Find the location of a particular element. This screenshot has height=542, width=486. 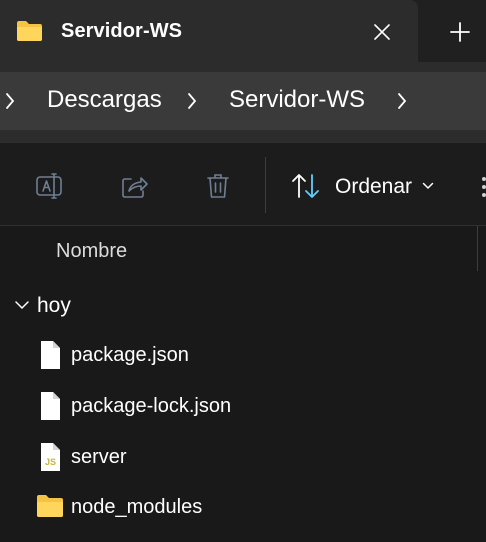

column-divider is located at coordinates (477, 248).